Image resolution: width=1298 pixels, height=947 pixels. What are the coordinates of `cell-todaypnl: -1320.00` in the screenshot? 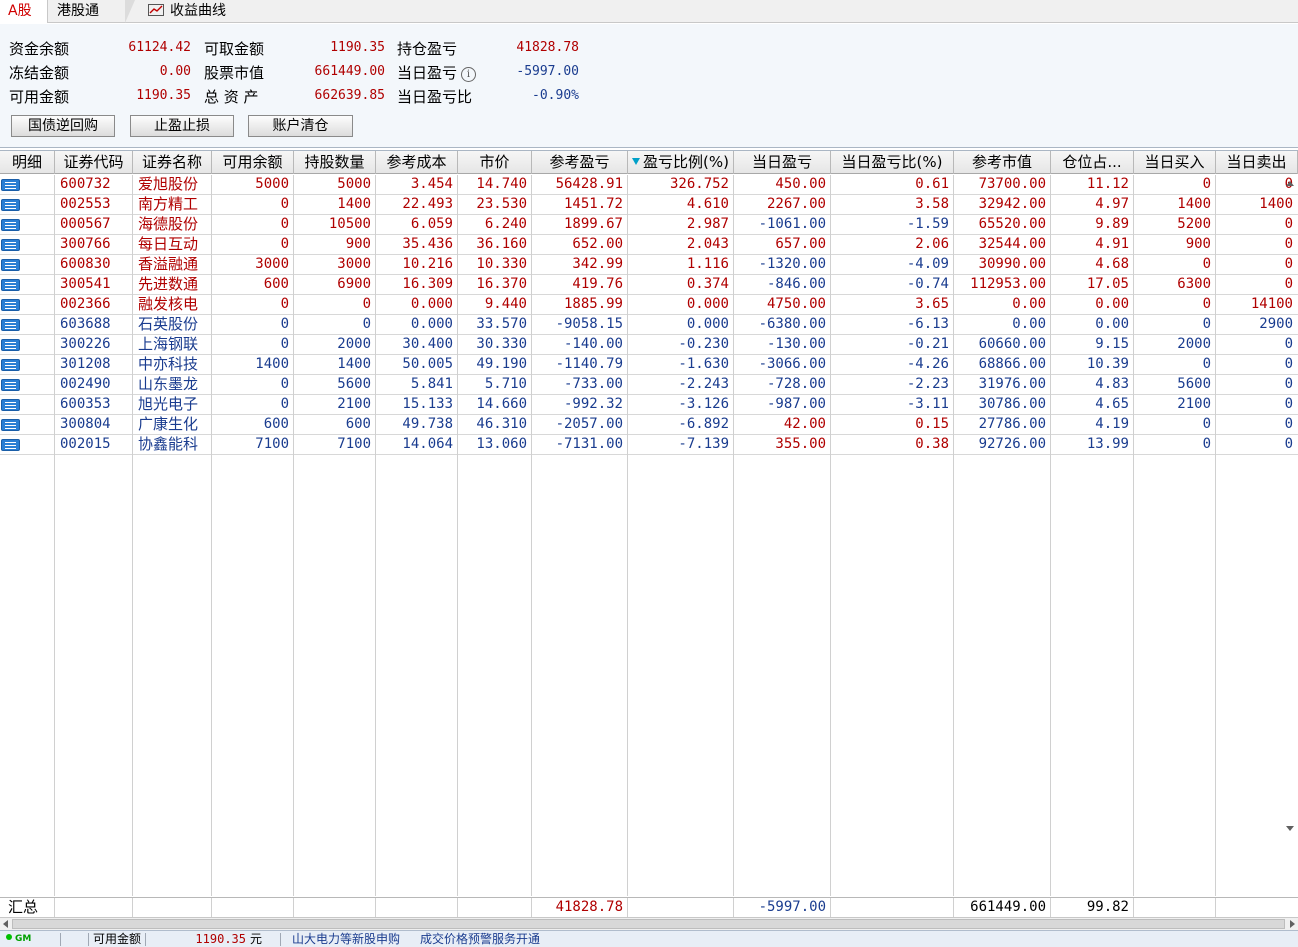 It's located at (792, 264).